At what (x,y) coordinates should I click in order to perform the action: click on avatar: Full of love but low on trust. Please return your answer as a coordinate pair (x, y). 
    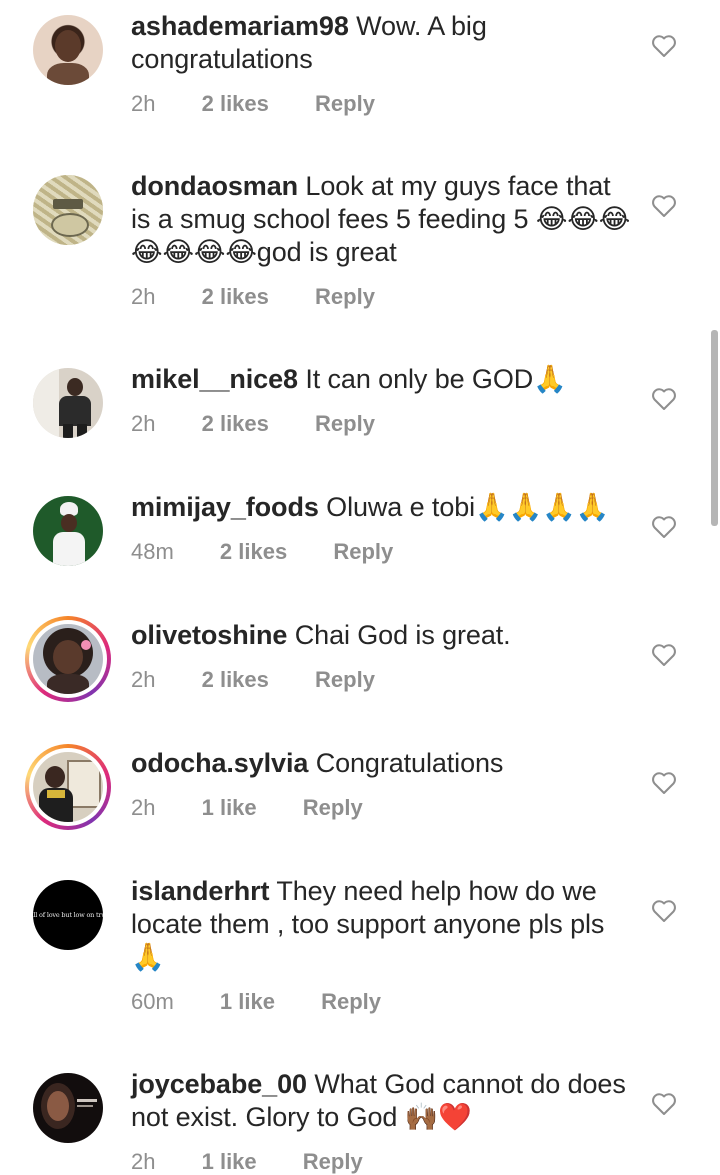
    Looking at the image, I should click on (68, 915).